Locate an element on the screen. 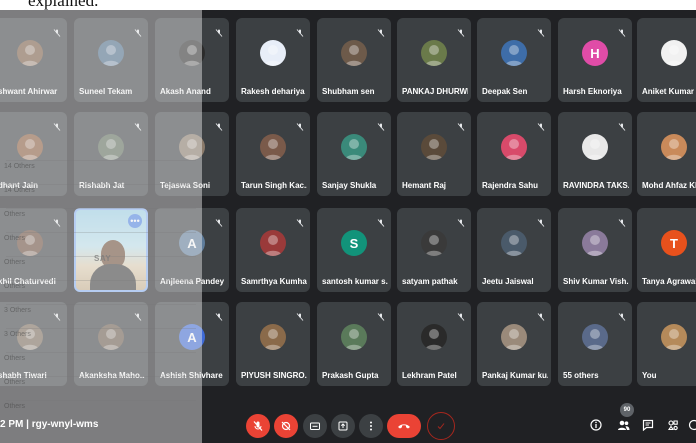  participant-tile: satyam pathak is located at coordinates (434, 250).